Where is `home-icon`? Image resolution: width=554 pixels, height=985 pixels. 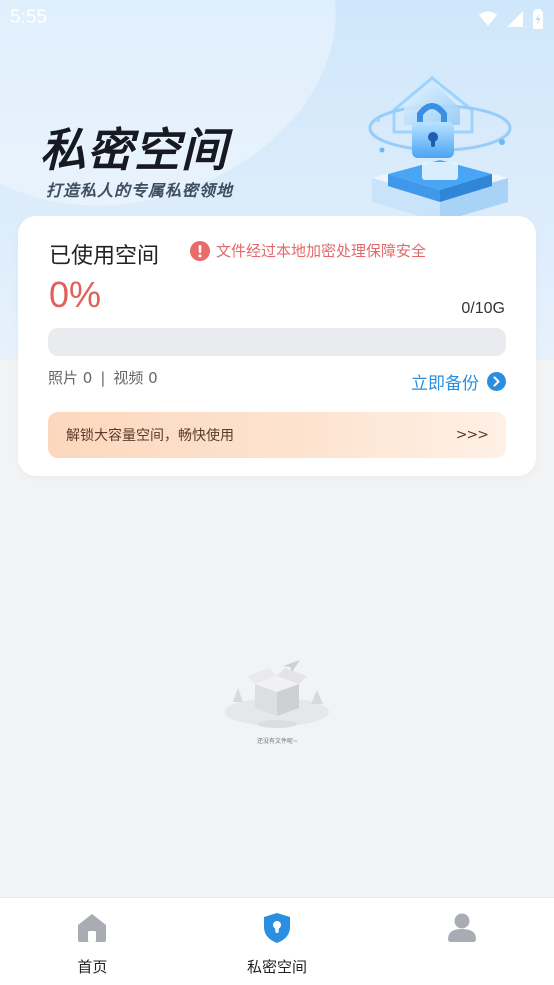
home-icon is located at coordinates (92, 928).